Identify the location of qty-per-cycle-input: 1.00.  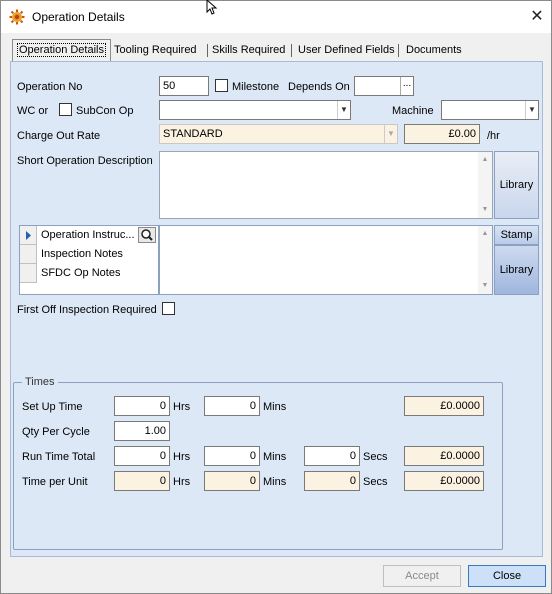
(142, 431).